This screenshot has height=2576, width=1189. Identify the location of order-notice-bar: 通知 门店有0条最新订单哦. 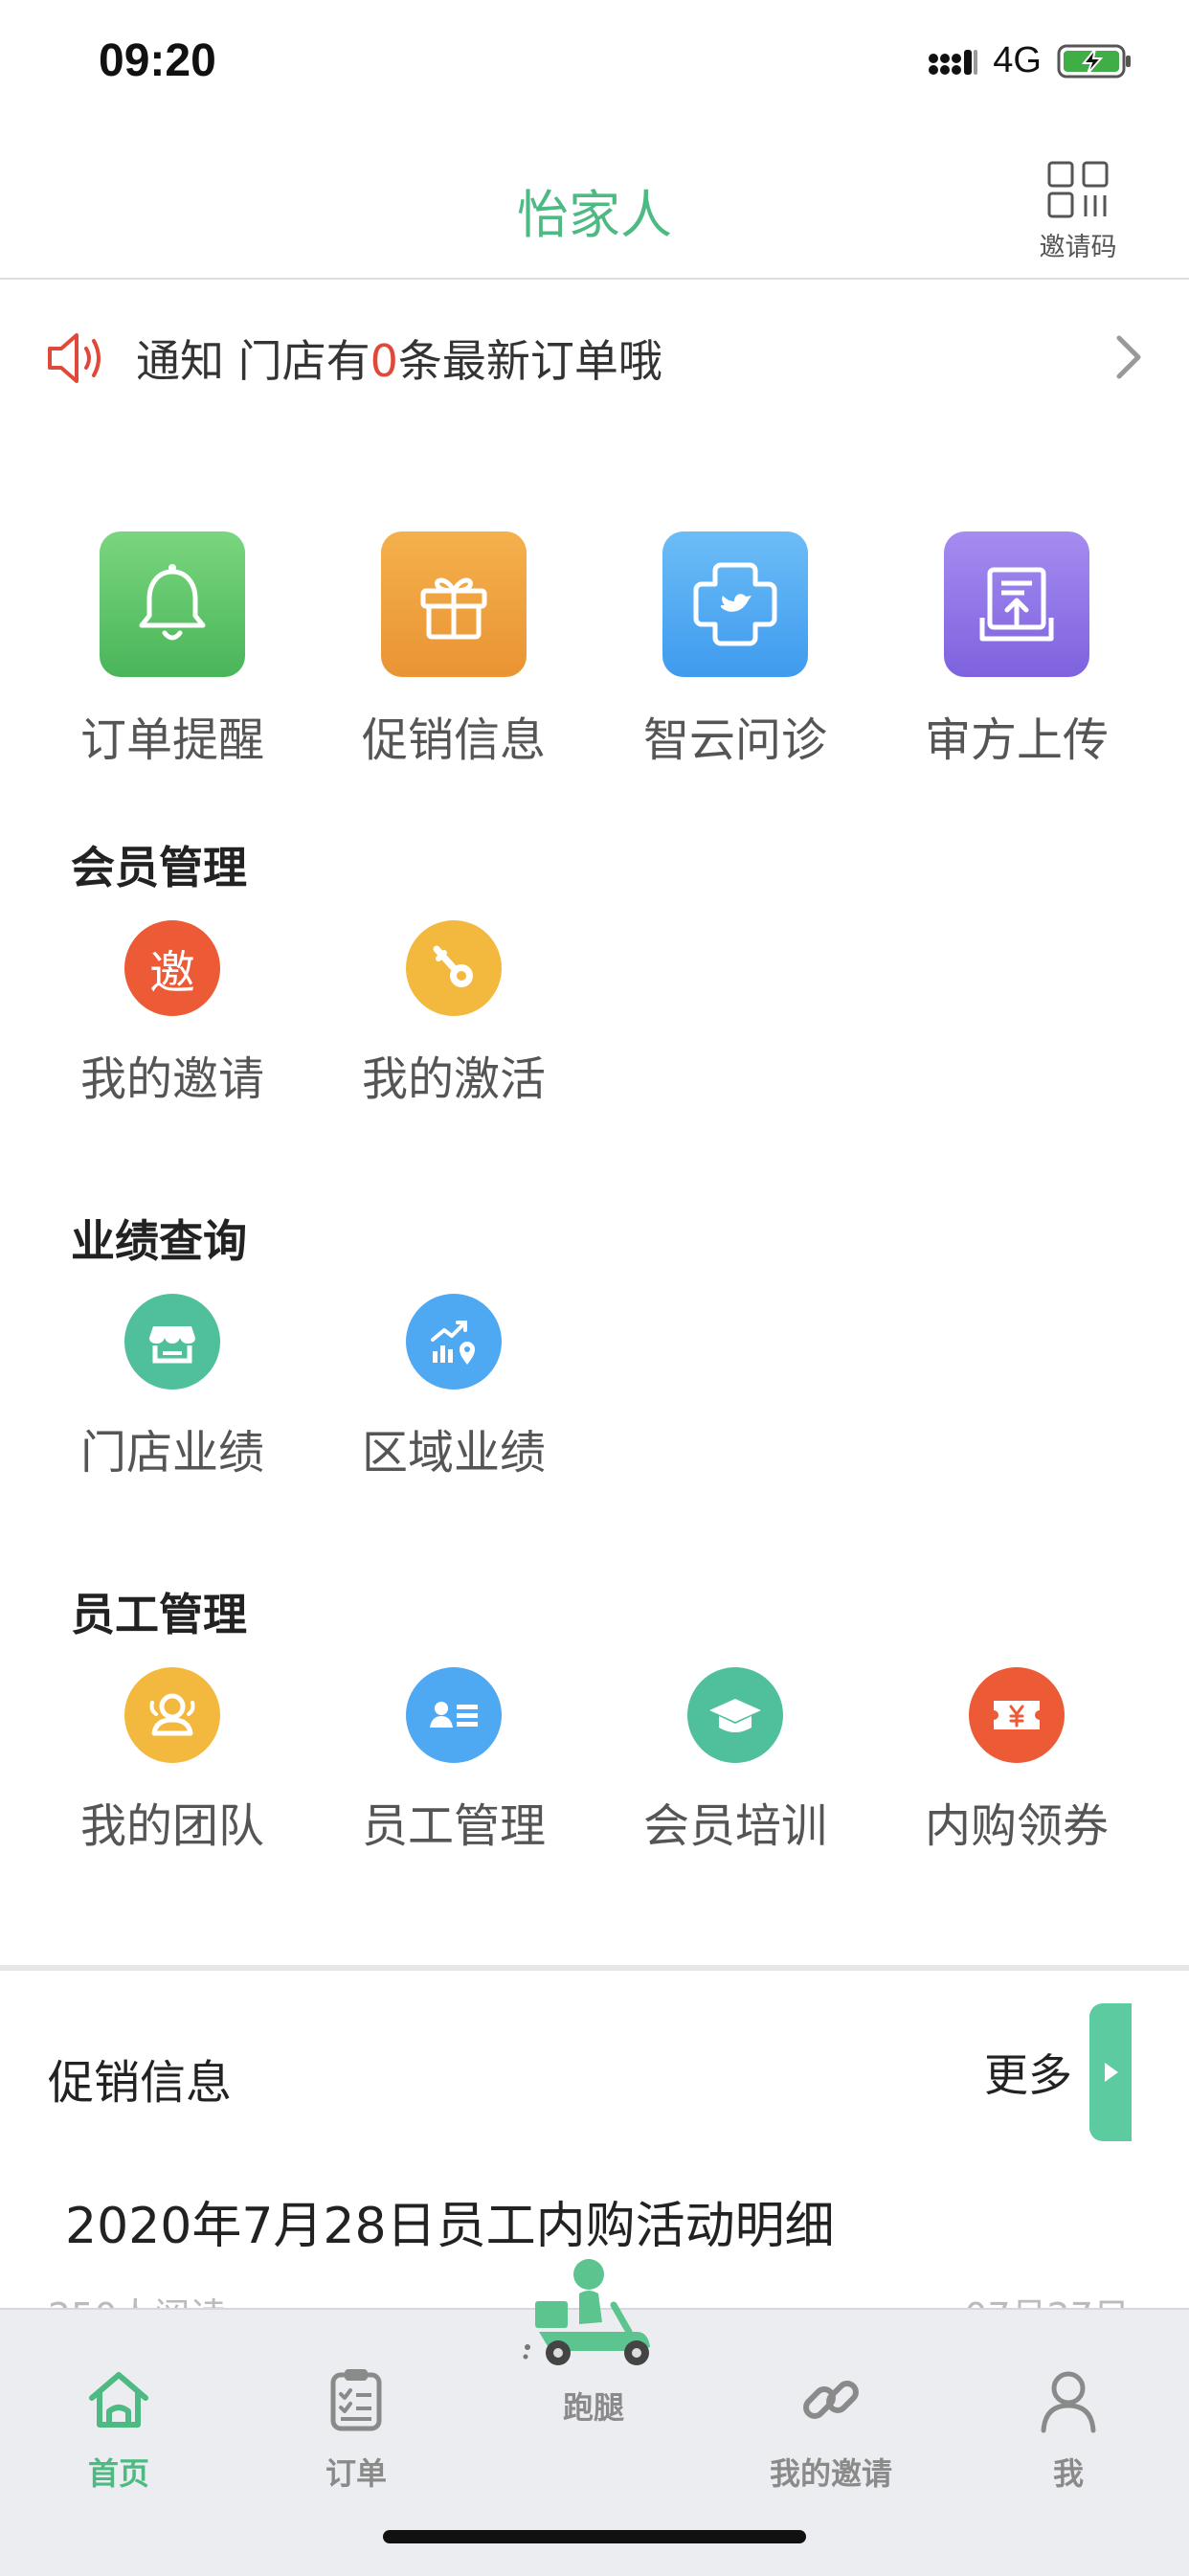
(594, 358).